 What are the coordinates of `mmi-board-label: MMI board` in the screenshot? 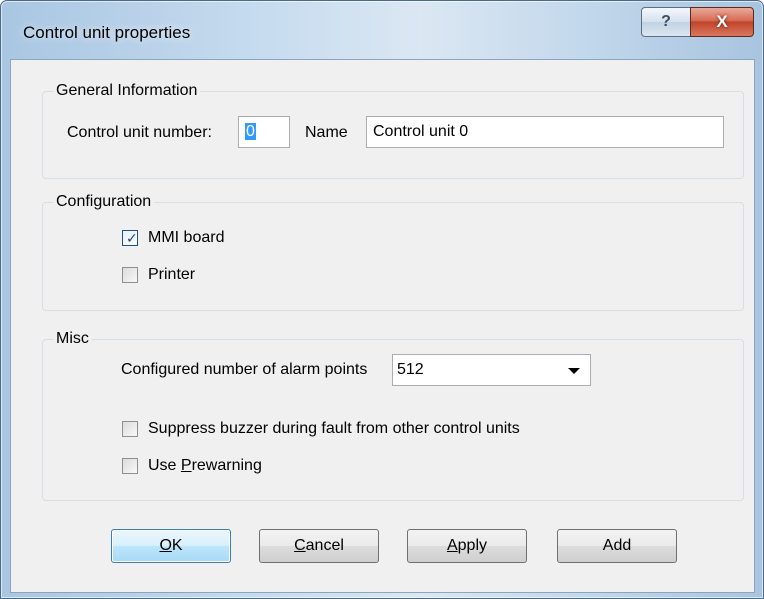 It's located at (186, 237).